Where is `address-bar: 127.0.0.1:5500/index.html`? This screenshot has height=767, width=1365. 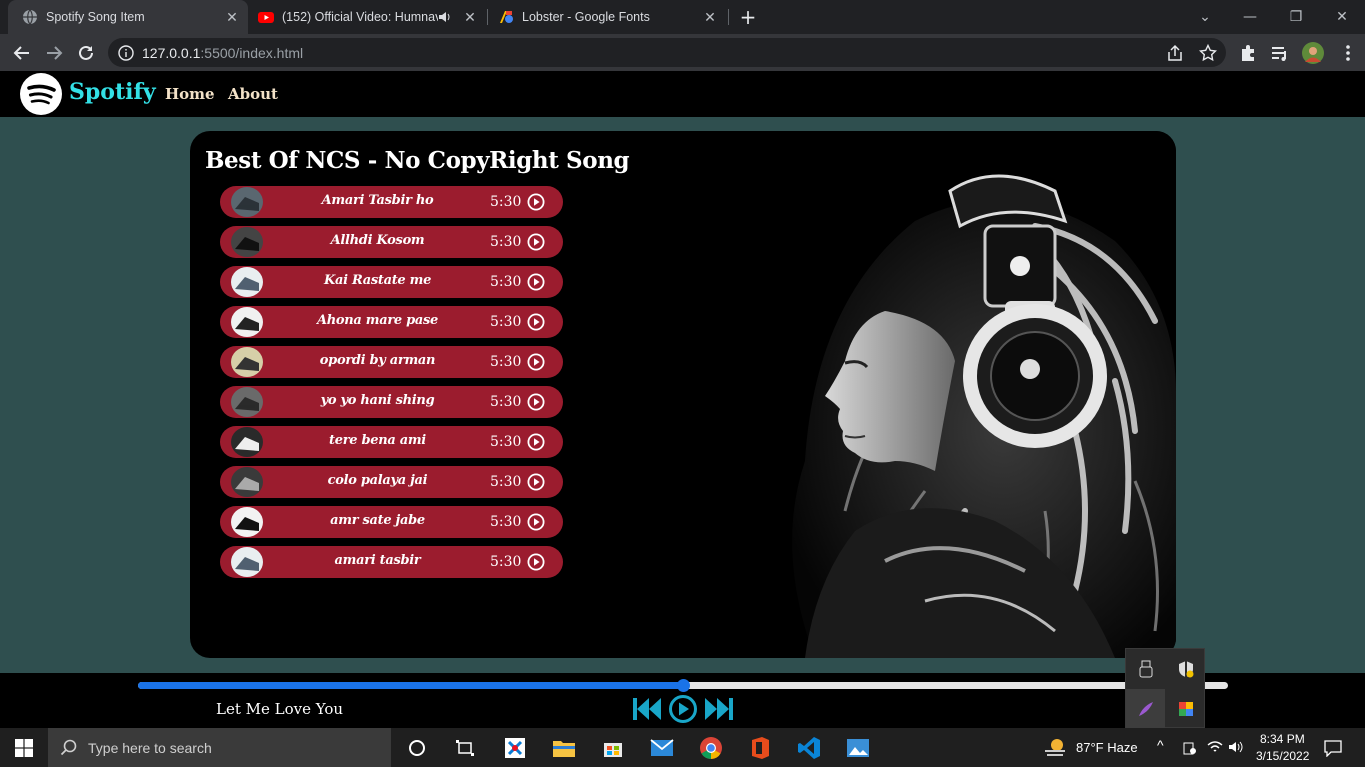
address-bar: 127.0.0.1:5500/index.html is located at coordinates (667, 52).